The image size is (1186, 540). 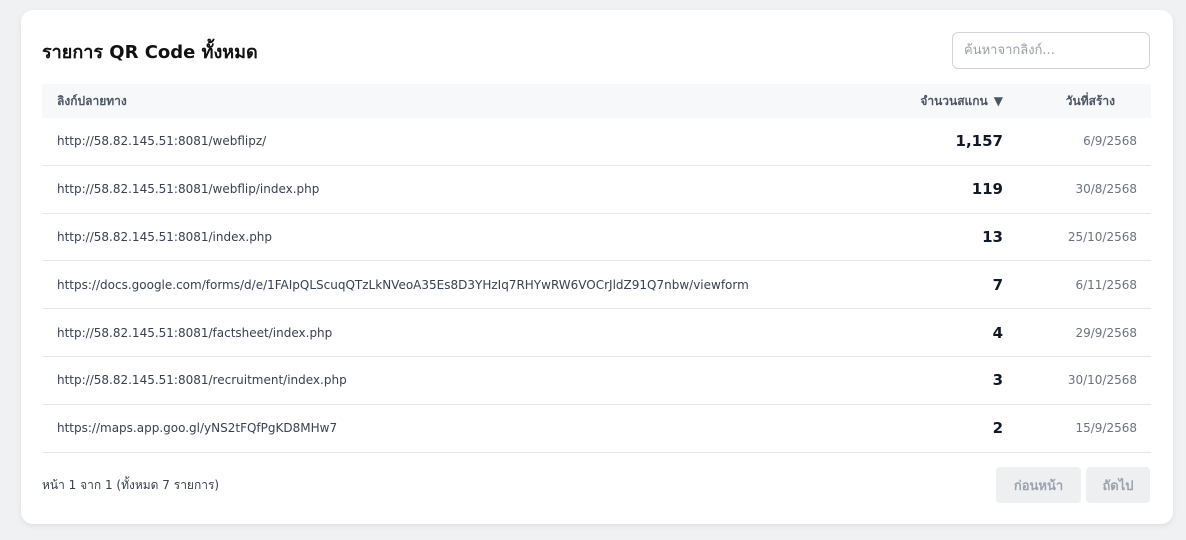 I want to click on column-header-scans: จำนวนสแกน ▼, so click(x=933, y=101).